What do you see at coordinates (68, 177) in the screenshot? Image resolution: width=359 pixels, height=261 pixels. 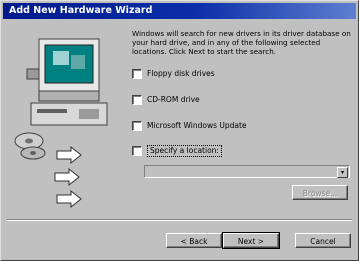 I see `arrow-icon` at bounding box center [68, 177].